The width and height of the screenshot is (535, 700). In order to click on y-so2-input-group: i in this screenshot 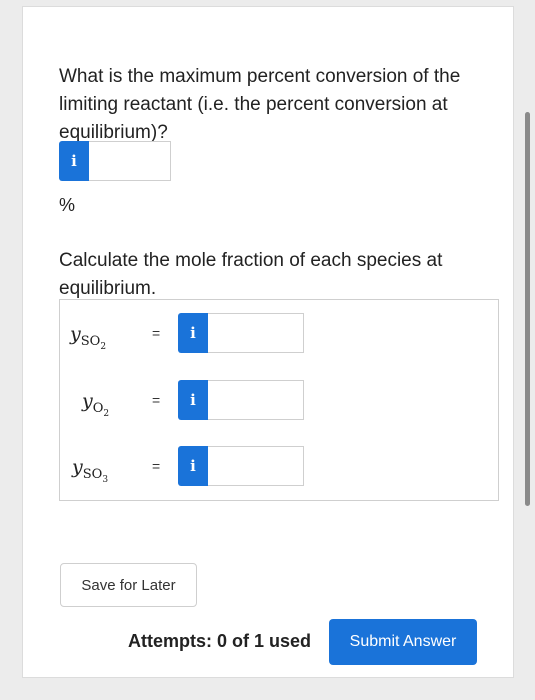, I will do `click(241, 333)`.